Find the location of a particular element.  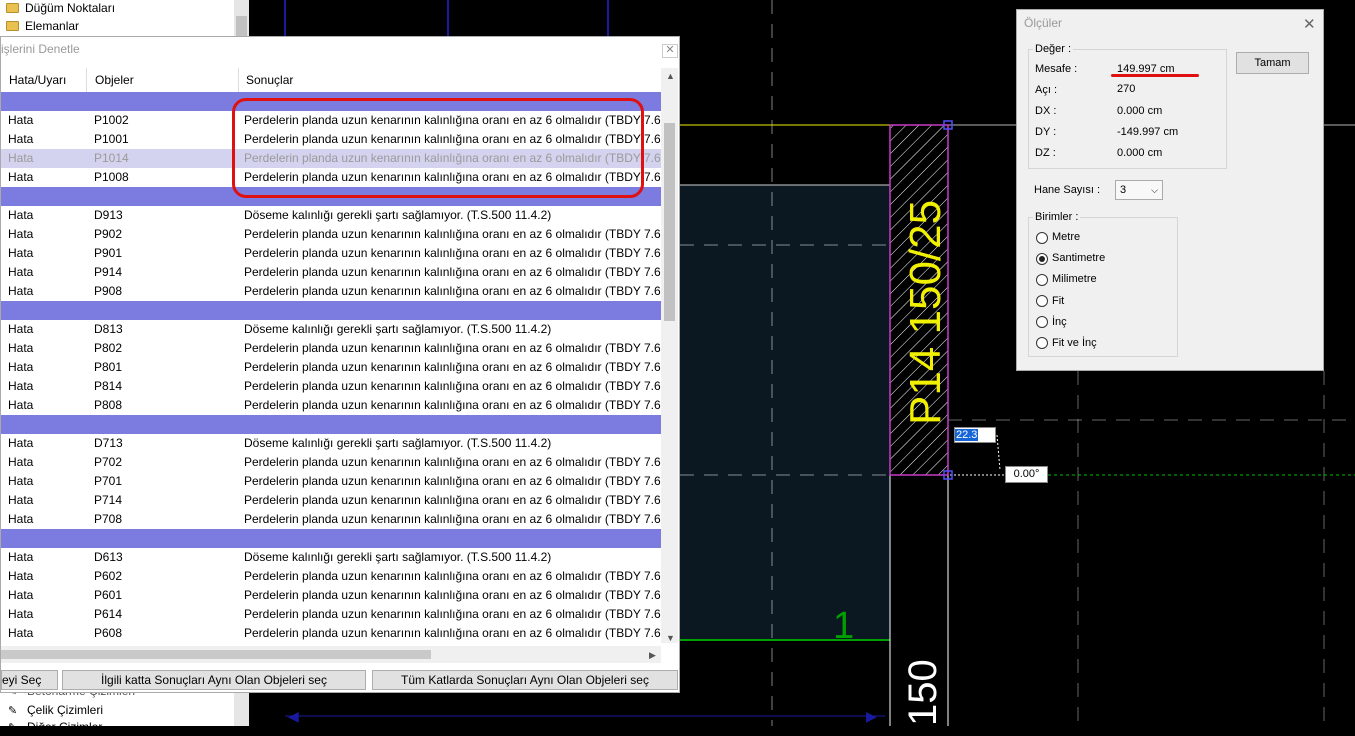

vertical-scroll-thumb is located at coordinates (669, 222).